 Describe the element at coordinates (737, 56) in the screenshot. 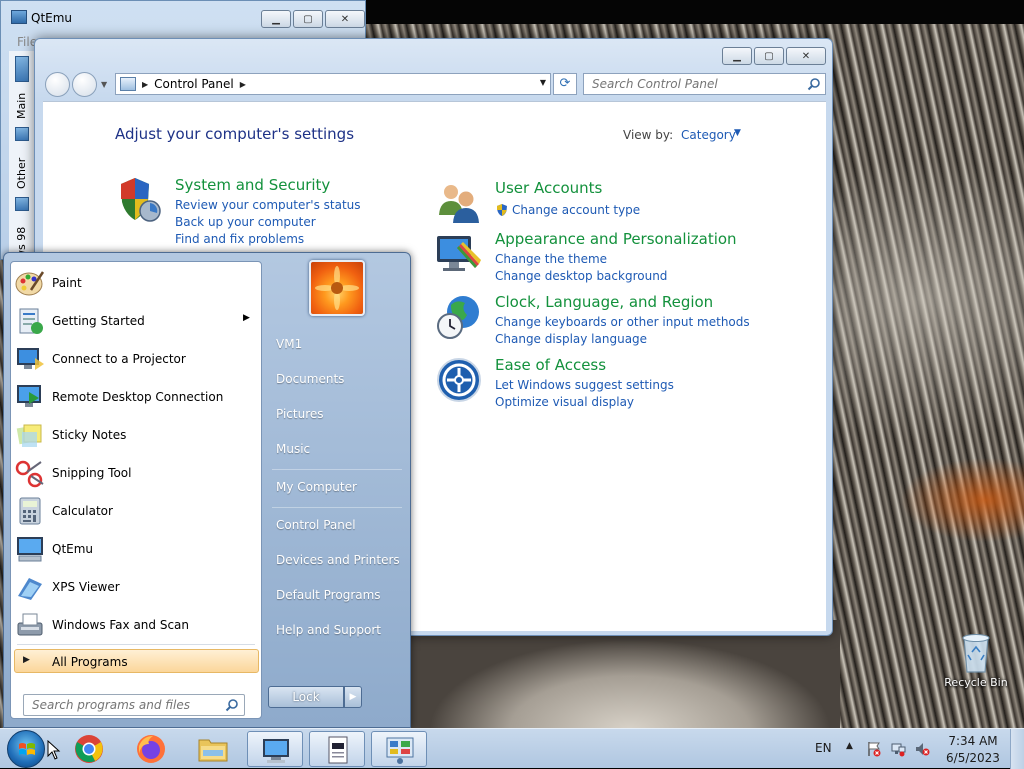

I see `cp-minimize-button: ▁` at that location.